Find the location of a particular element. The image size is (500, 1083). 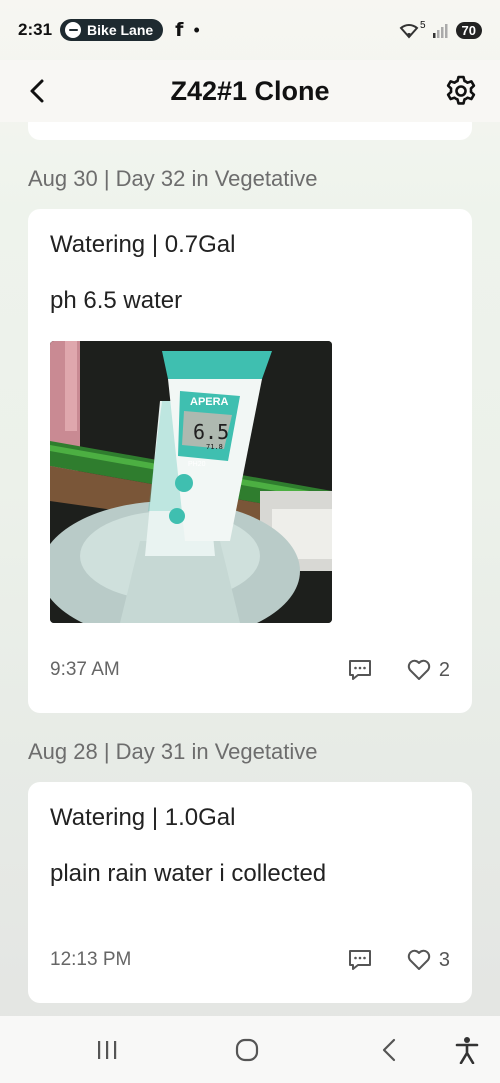

recent-apps-button is located at coordinates (107, 1050).